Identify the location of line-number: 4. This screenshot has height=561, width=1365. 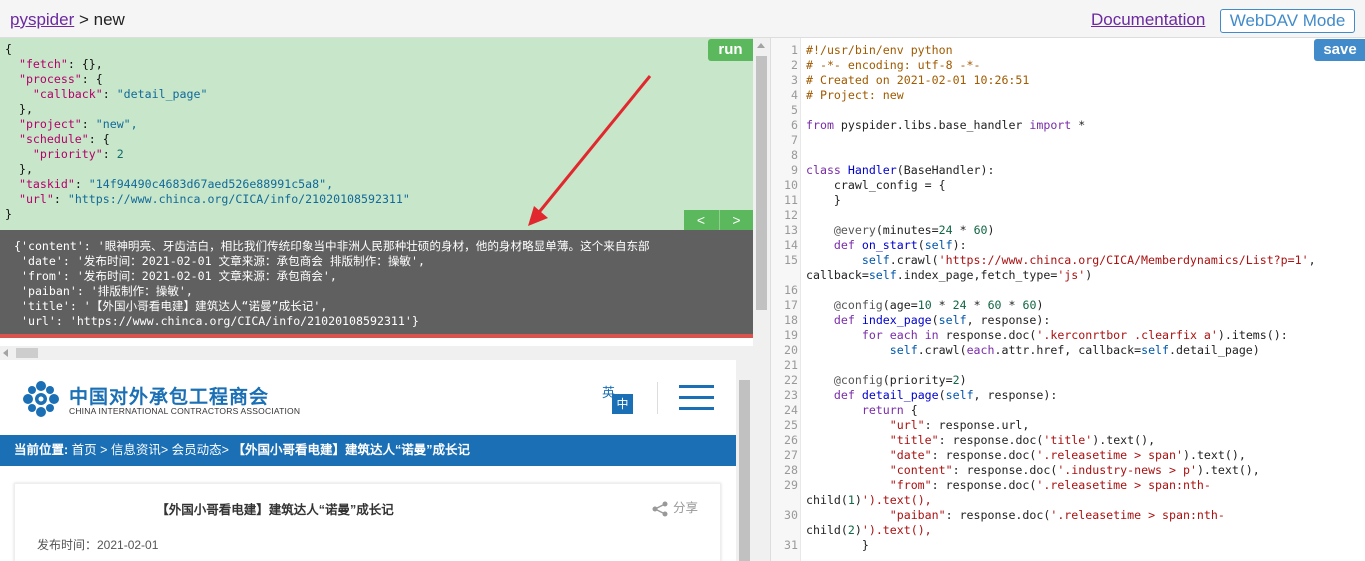
(794, 95).